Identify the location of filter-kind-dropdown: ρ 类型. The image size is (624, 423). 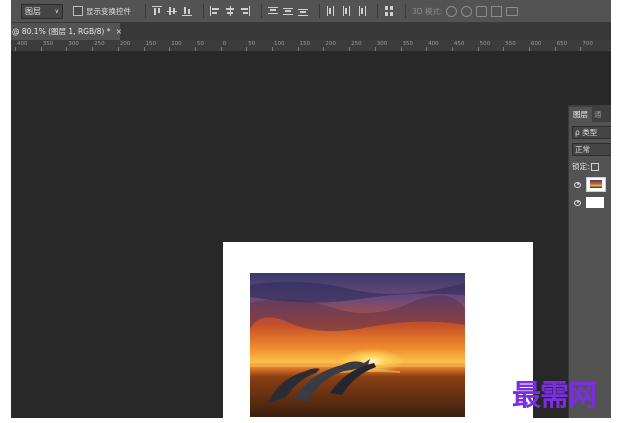
(591, 132).